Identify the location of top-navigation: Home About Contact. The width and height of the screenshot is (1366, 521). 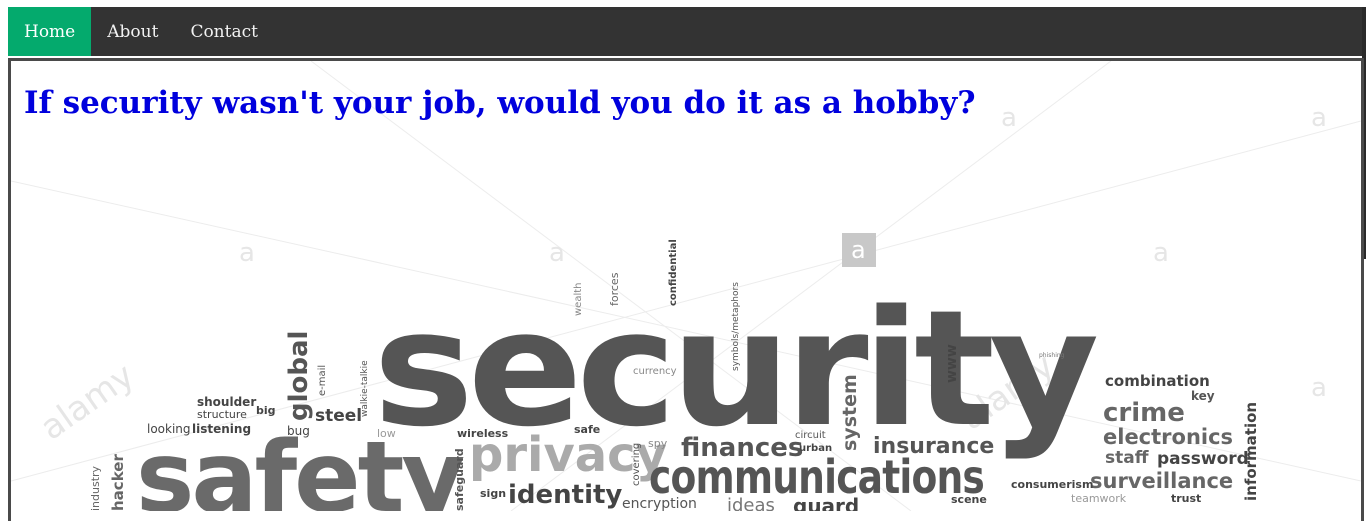
(685, 31).